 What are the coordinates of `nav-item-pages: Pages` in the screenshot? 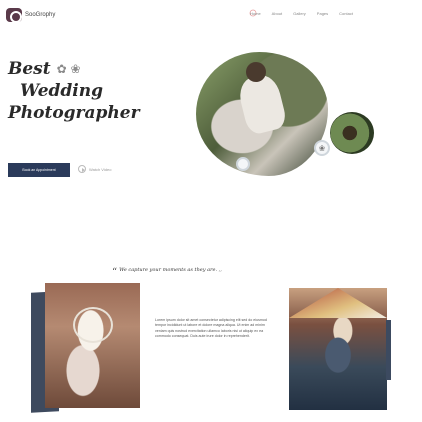 It's located at (322, 13).